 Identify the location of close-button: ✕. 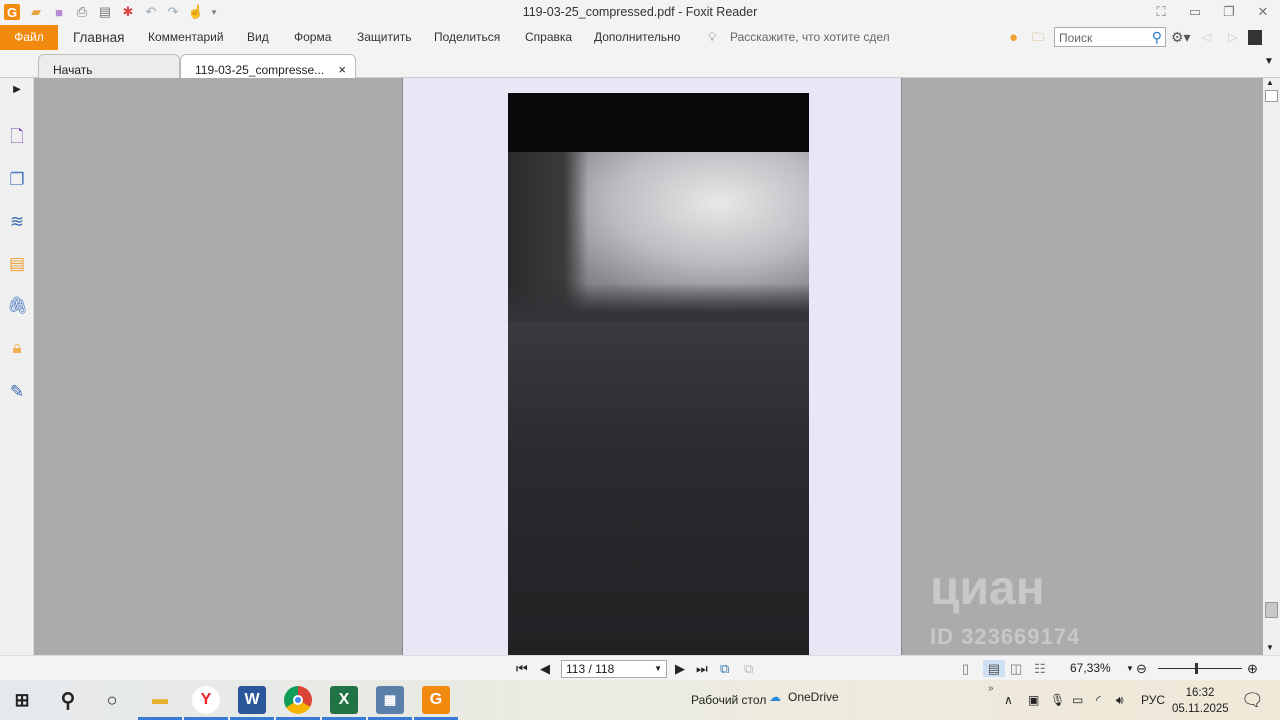
(1263, 12).